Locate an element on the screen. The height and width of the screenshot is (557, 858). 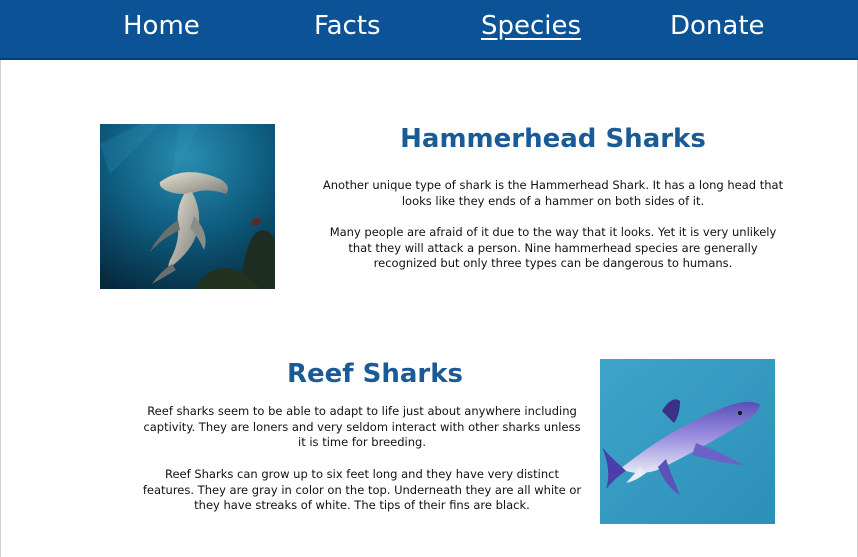
nav-species-link: Species is located at coordinates (531, 26).